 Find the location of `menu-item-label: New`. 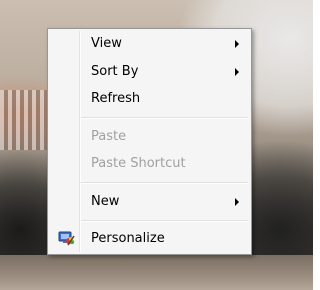

menu-item-label: New is located at coordinates (105, 201).